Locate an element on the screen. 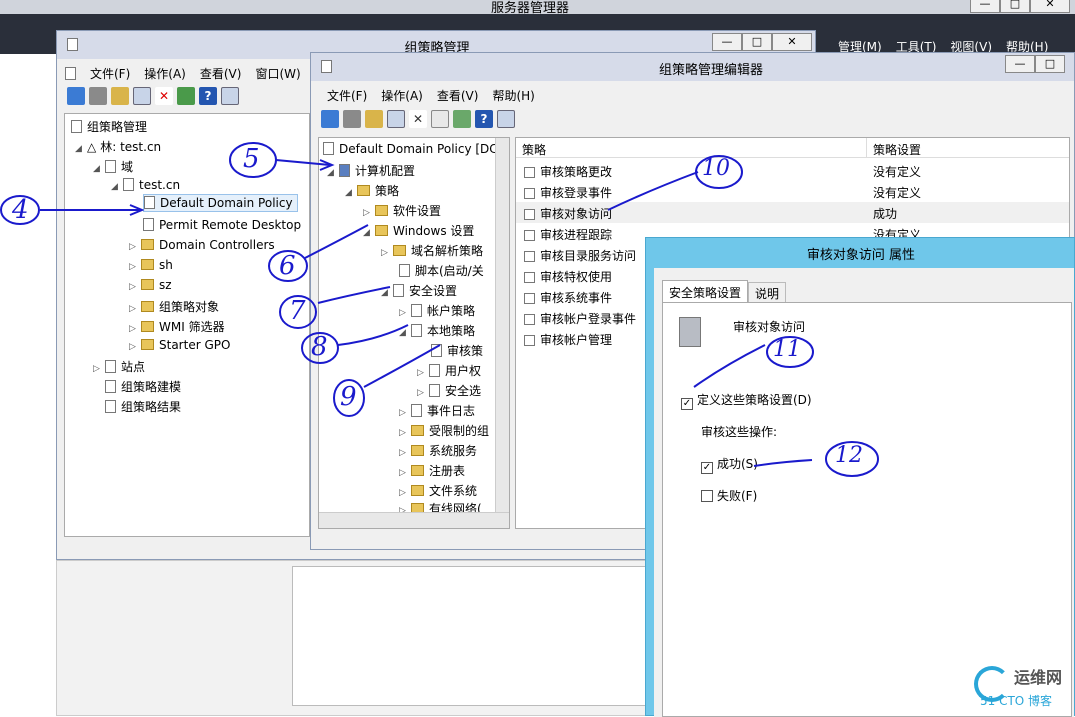 This screenshot has height=717, width=1075. watermark: 运维网 51 CTO 博客 is located at coordinates (1020, 687).